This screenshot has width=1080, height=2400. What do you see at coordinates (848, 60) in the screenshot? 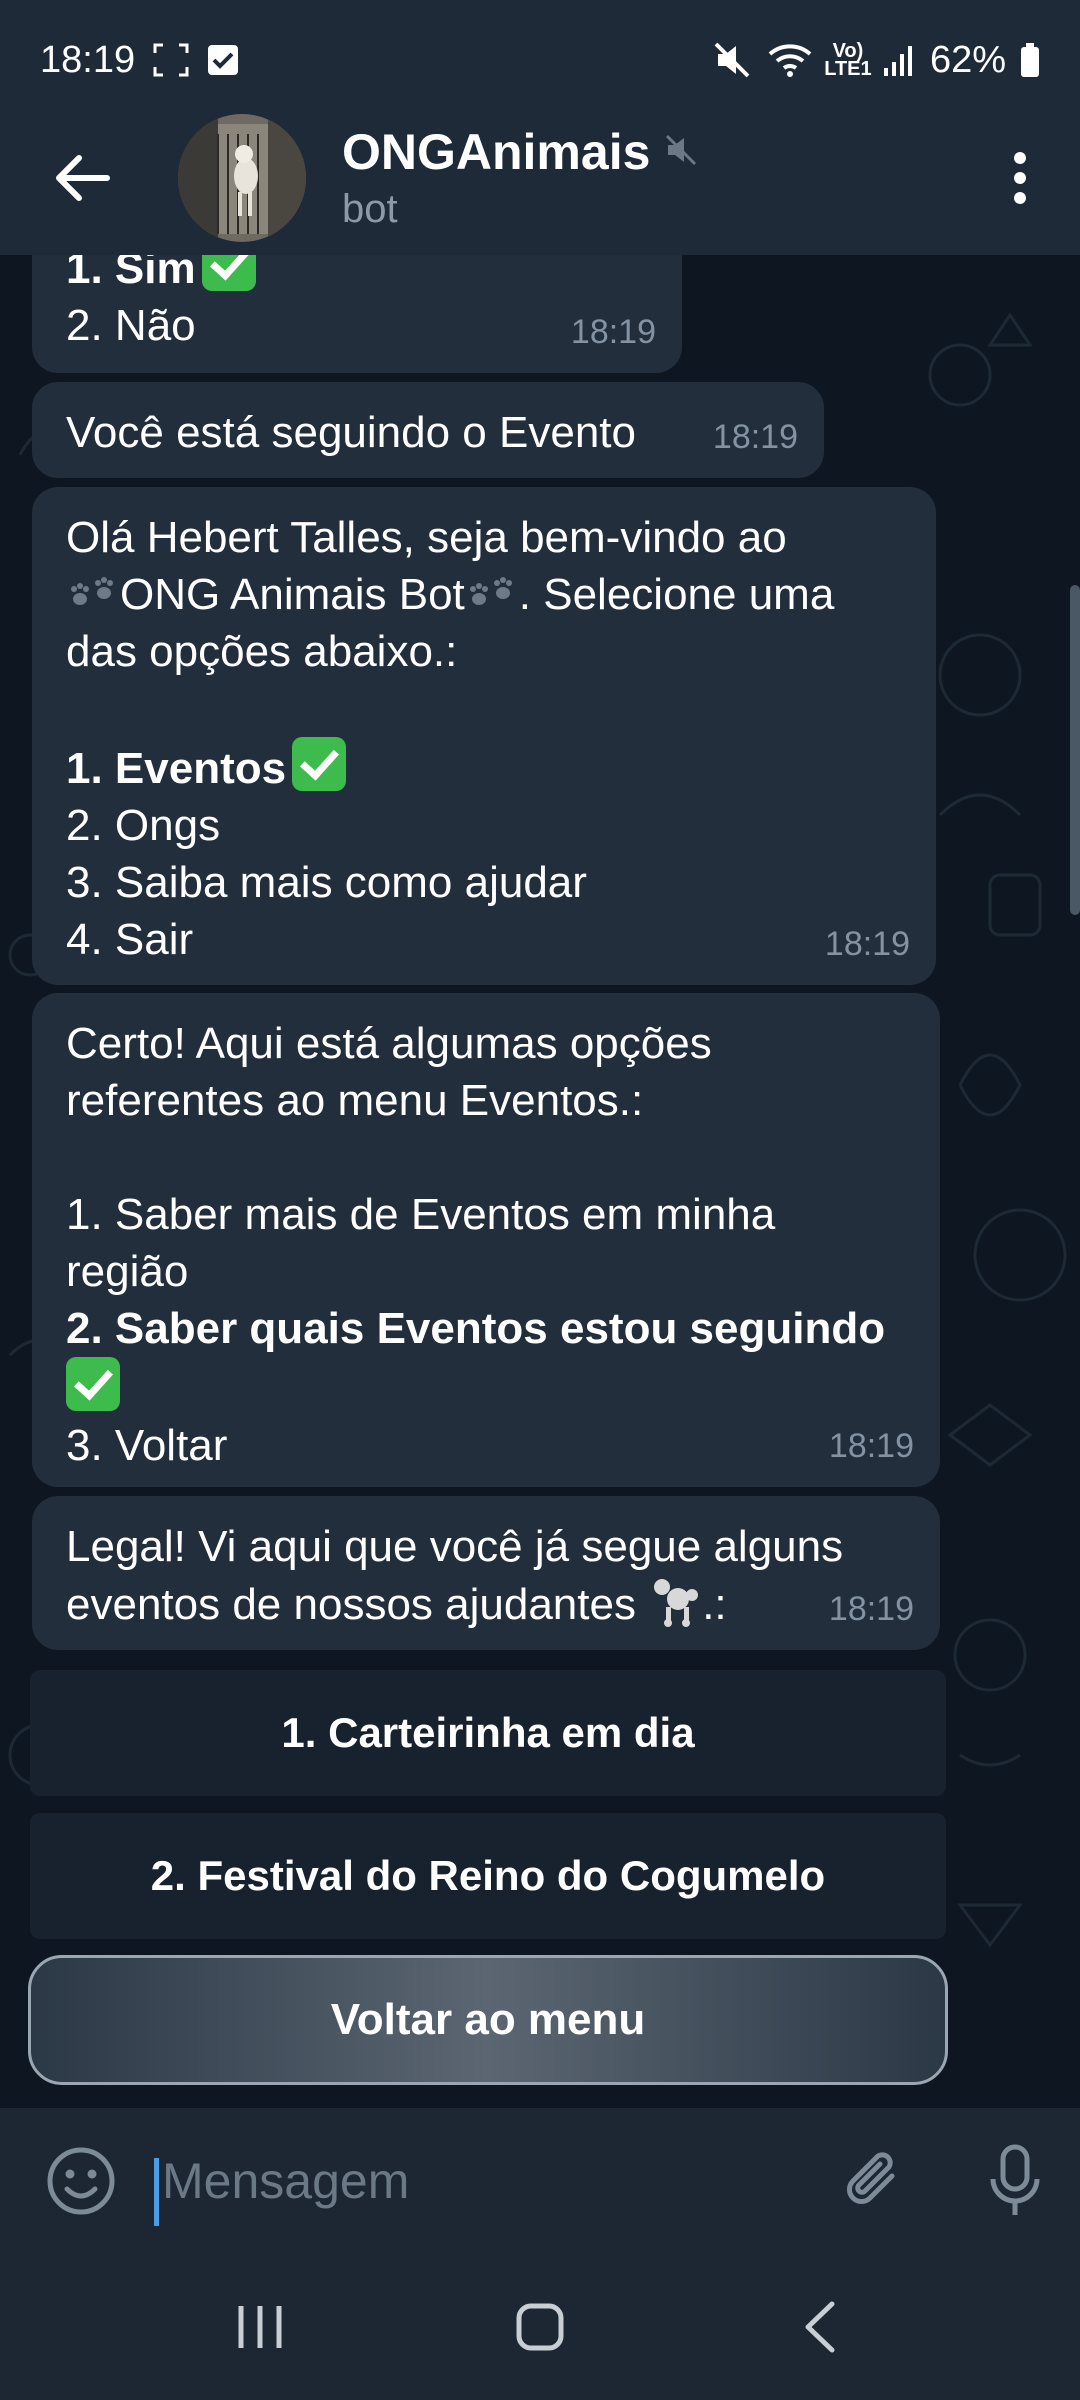
I see `volte-icon: Vo) LTE1` at bounding box center [848, 60].